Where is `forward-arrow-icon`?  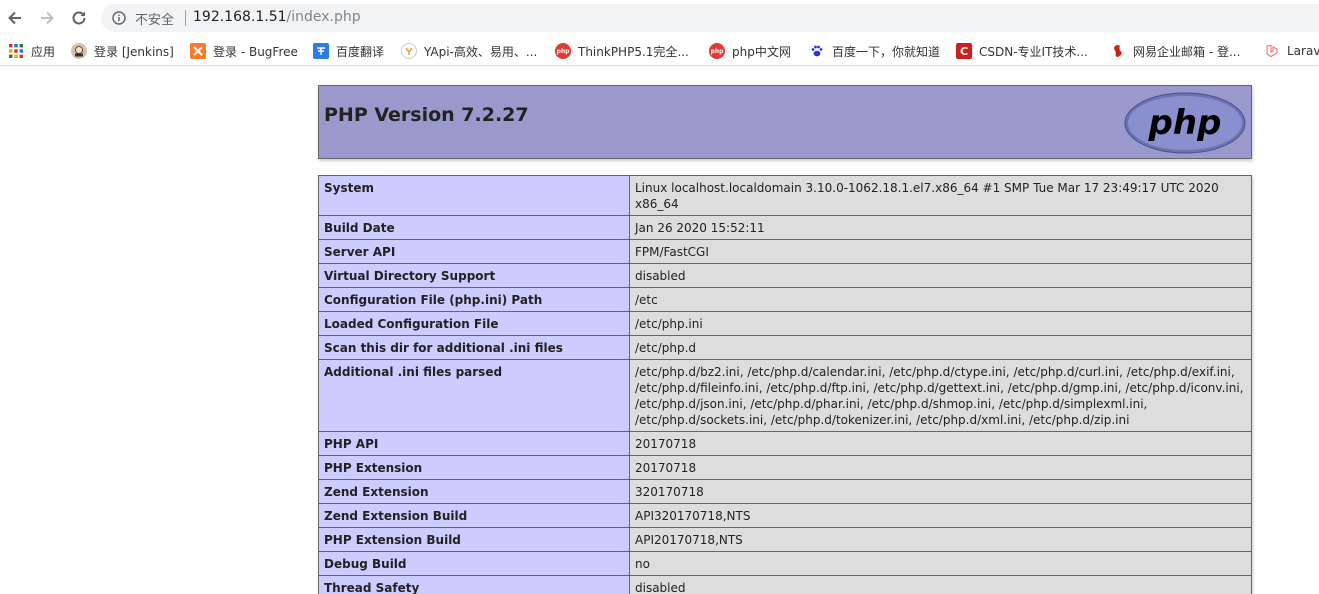
forward-arrow-icon is located at coordinates (47, 18).